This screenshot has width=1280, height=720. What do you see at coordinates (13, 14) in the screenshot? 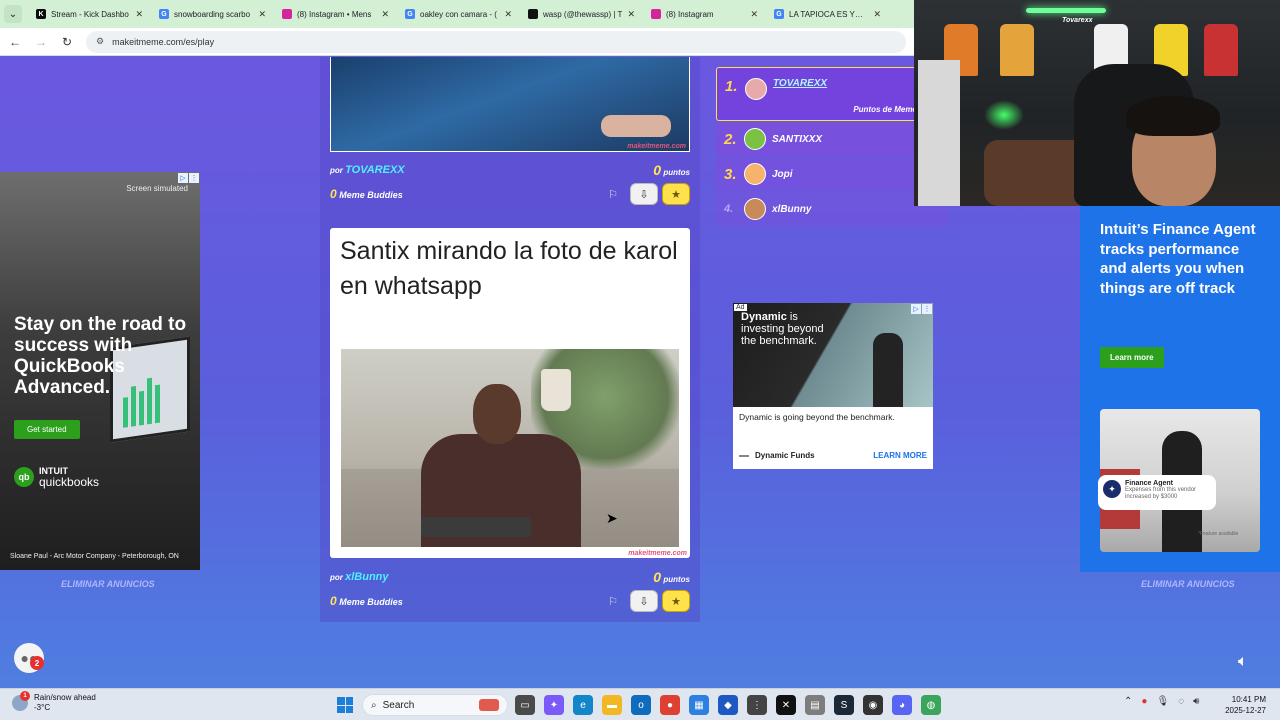
I see `tab-search-button: ⌄` at bounding box center [13, 14].